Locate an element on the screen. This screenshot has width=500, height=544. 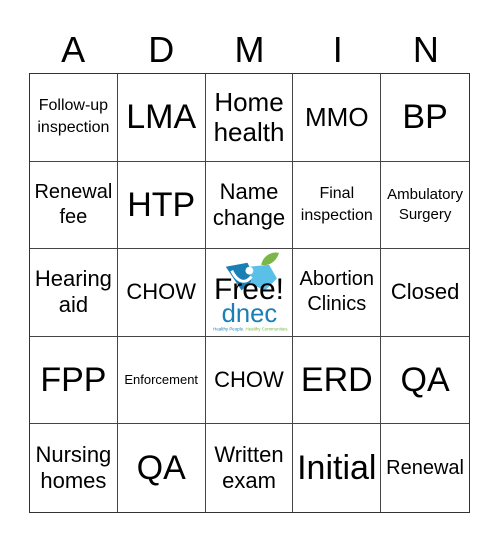
bingo-cell: Home health is located at coordinates (249, 118).